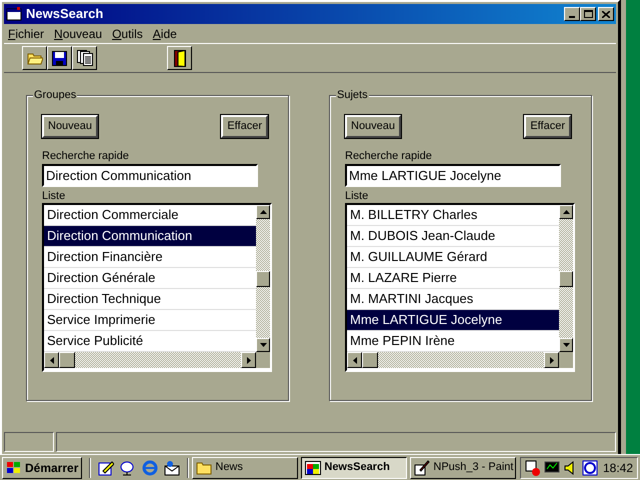 The height and width of the screenshot is (480, 640). What do you see at coordinates (590, 468) in the screenshot?
I see `clock-icon` at bounding box center [590, 468].